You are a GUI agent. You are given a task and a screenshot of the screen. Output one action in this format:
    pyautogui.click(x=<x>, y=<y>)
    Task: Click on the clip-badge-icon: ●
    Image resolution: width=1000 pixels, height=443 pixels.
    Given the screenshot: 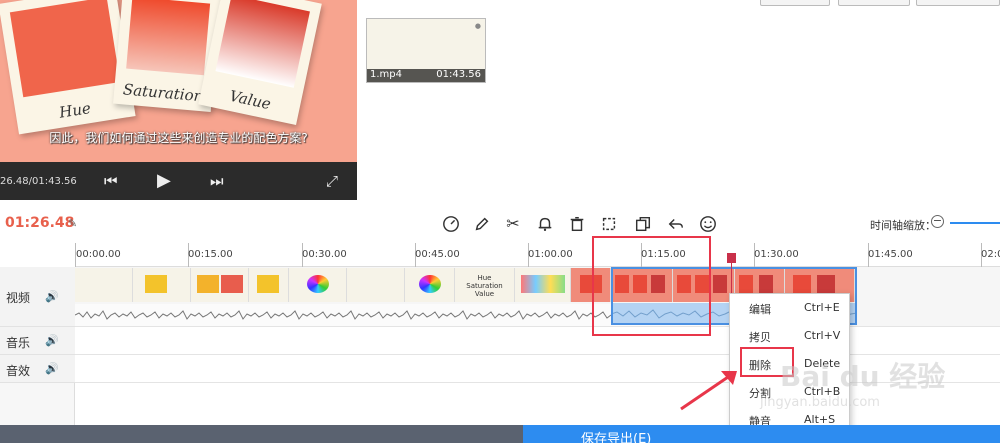 What is the action you would take?
    pyautogui.click(x=477, y=26)
    